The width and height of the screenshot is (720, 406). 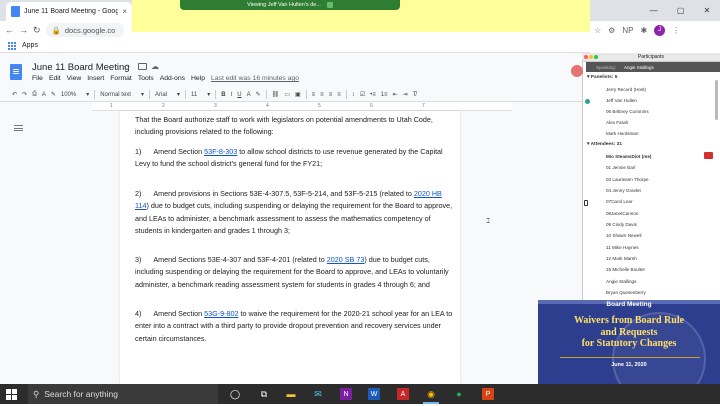 What do you see at coordinates (75, 95) in the screenshot?
I see `zoom-select: 100% ▾` at bounding box center [75, 95].